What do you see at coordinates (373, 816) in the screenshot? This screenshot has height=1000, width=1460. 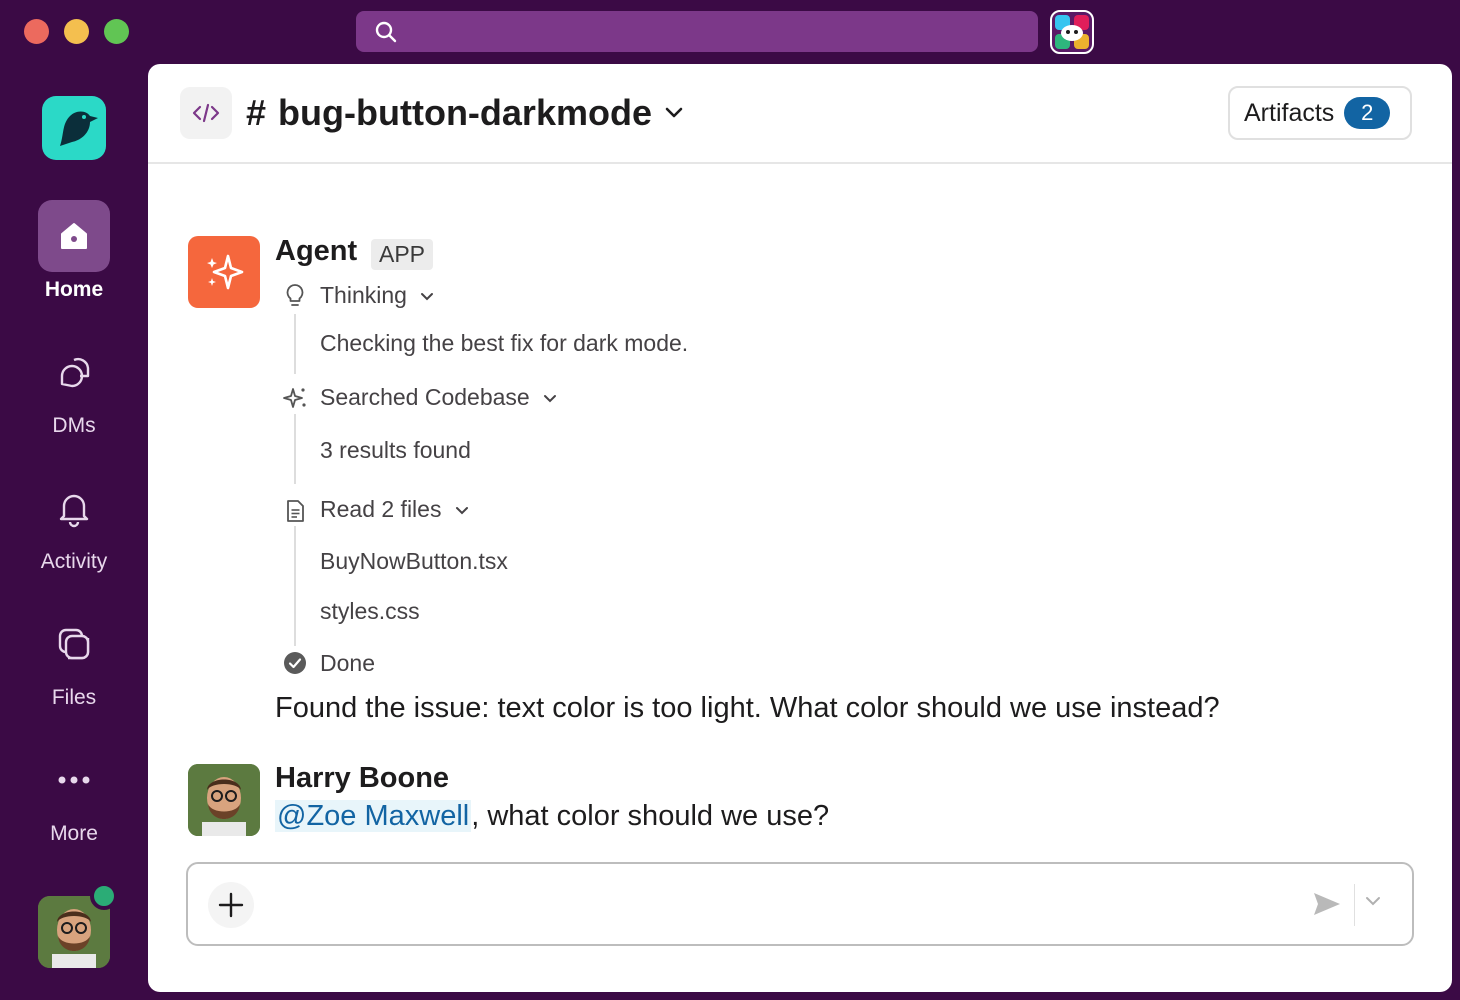 I see `user-mention: @Zoe Maxwell` at bounding box center [373, 816].